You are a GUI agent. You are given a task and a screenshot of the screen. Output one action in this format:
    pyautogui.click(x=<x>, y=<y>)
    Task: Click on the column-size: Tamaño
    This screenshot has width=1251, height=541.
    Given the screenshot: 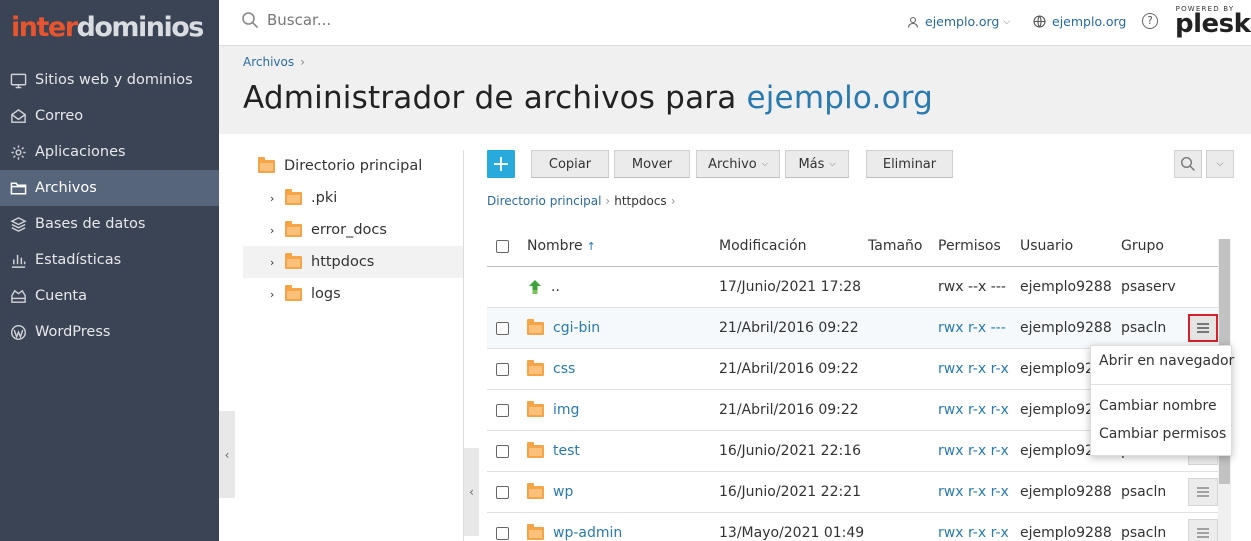 What is the action you would take?
    pyautogui.click(x=895, y=246)
    